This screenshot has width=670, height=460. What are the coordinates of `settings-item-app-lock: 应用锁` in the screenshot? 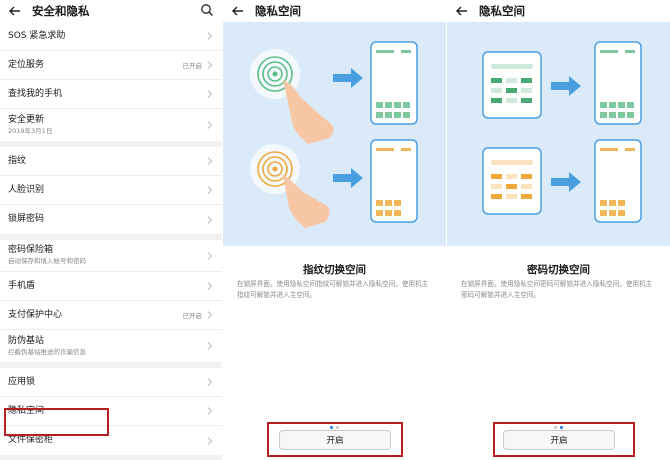 It's located at (111, 382).